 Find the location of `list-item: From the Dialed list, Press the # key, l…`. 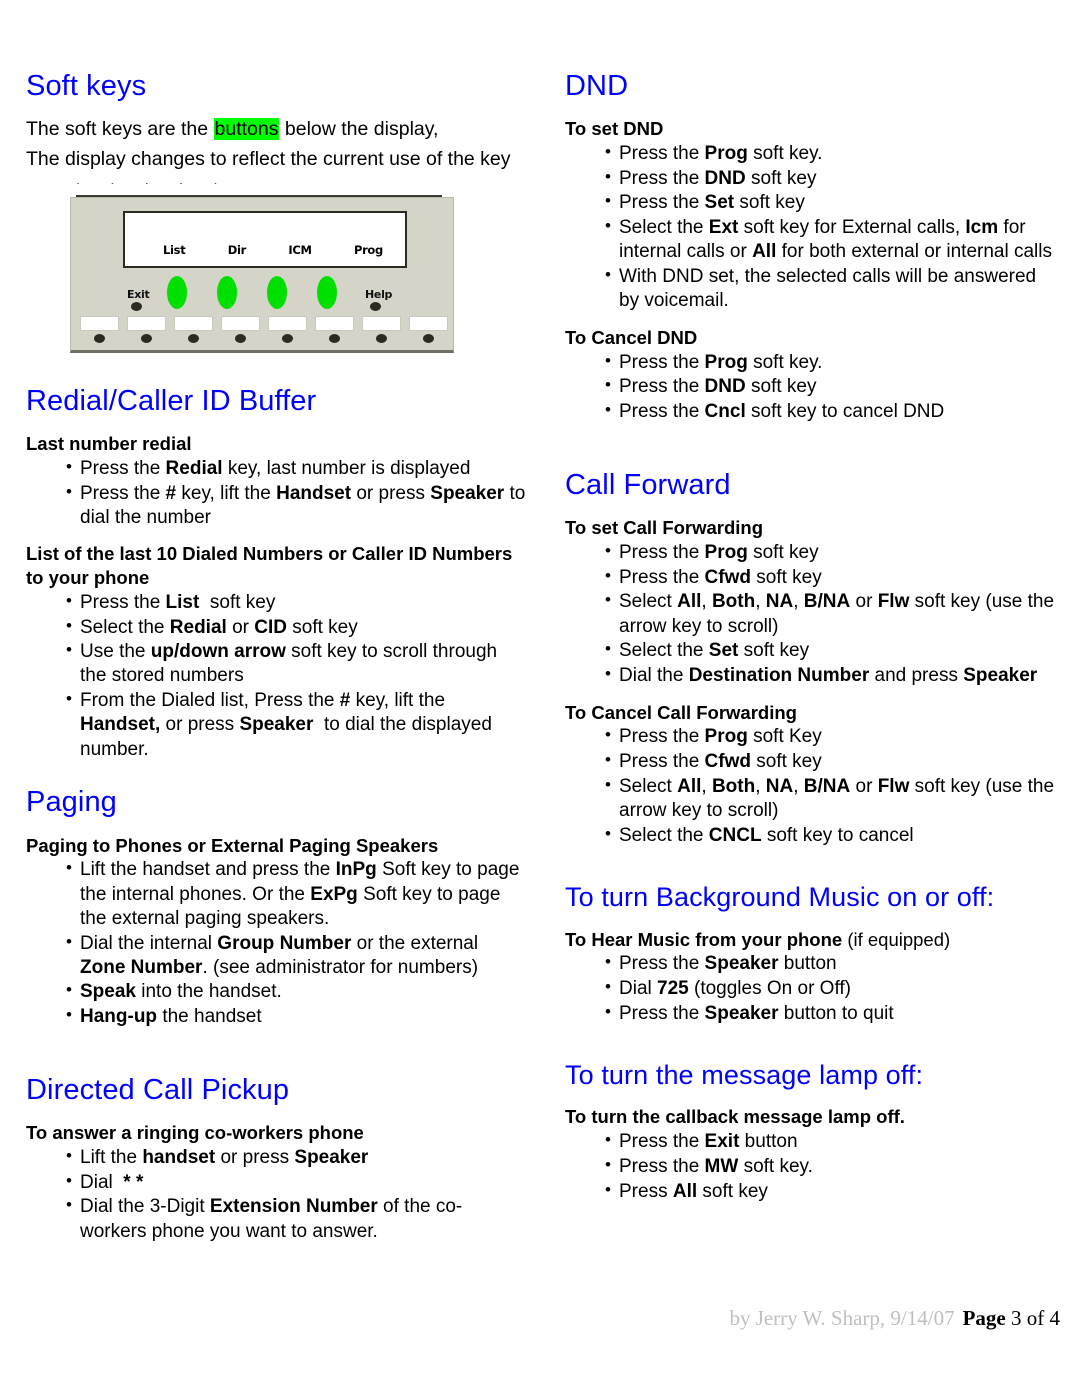

list-item: From the Dialed list, Press the # key, l… is located at coordinates (296, 725).